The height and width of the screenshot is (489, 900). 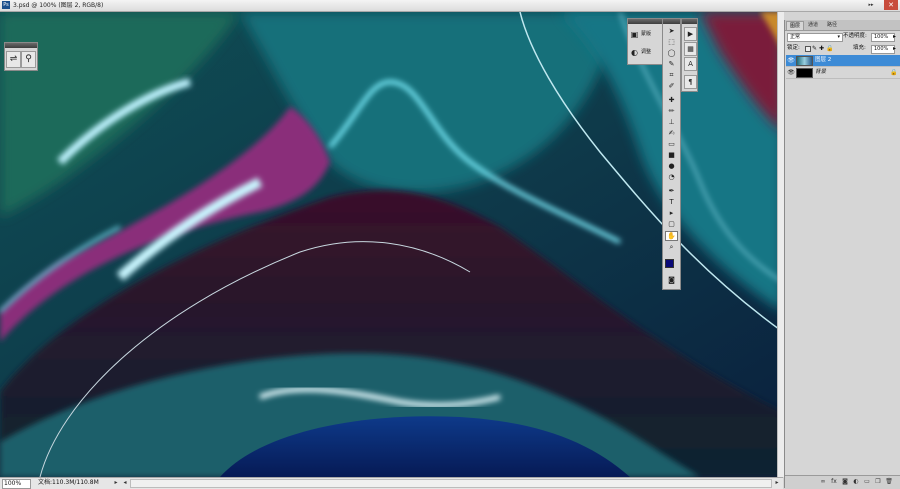 What do you see at coordinates (780, 244) in the screenshot?
I see `vertical-scrollbar` at bounding box center [780, 244].